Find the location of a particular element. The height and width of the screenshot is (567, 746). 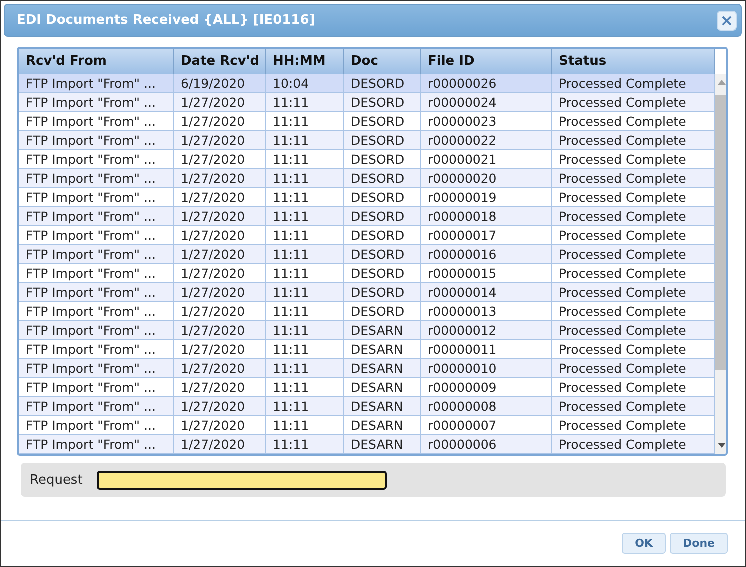

table-cell: r00000006 is located at coordinates (486, 444).